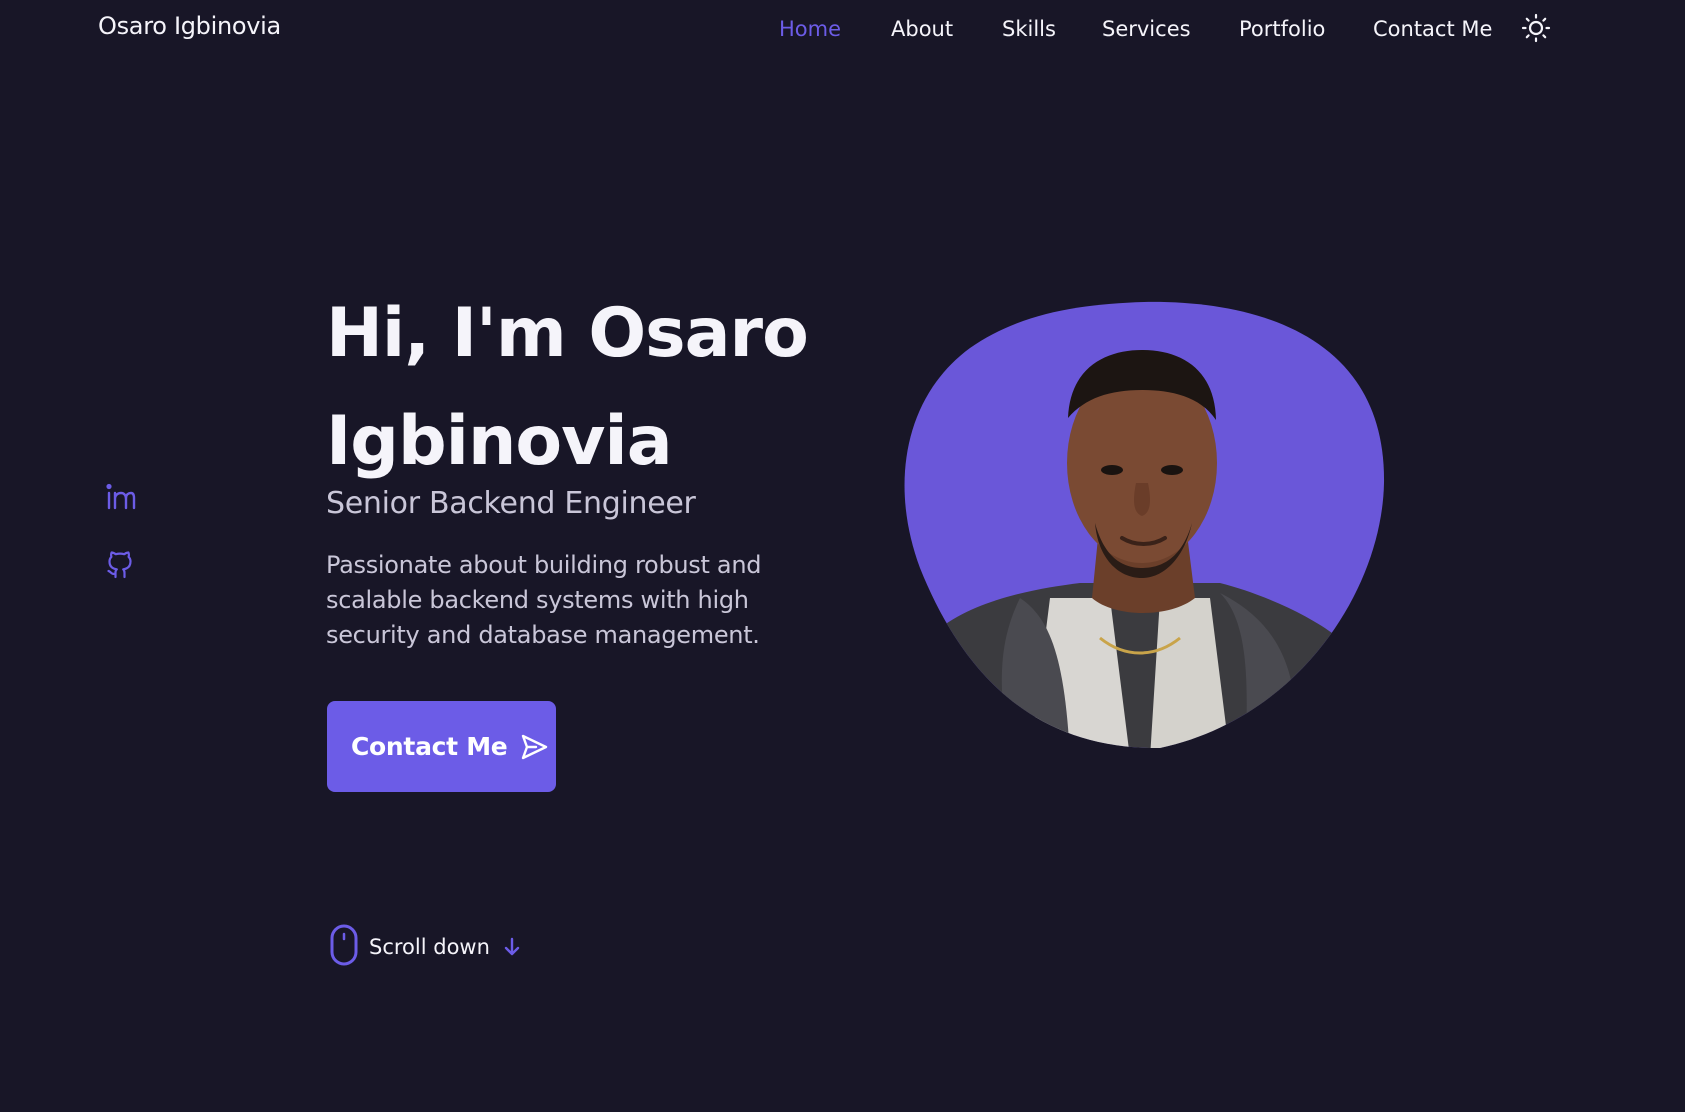 This screenshot has height=1112, width=1685. What do you see at coordinates (429, 746) in the screenshot?
I see `contact-me-button-label: Contact Me` at bounding box center [429, 746].